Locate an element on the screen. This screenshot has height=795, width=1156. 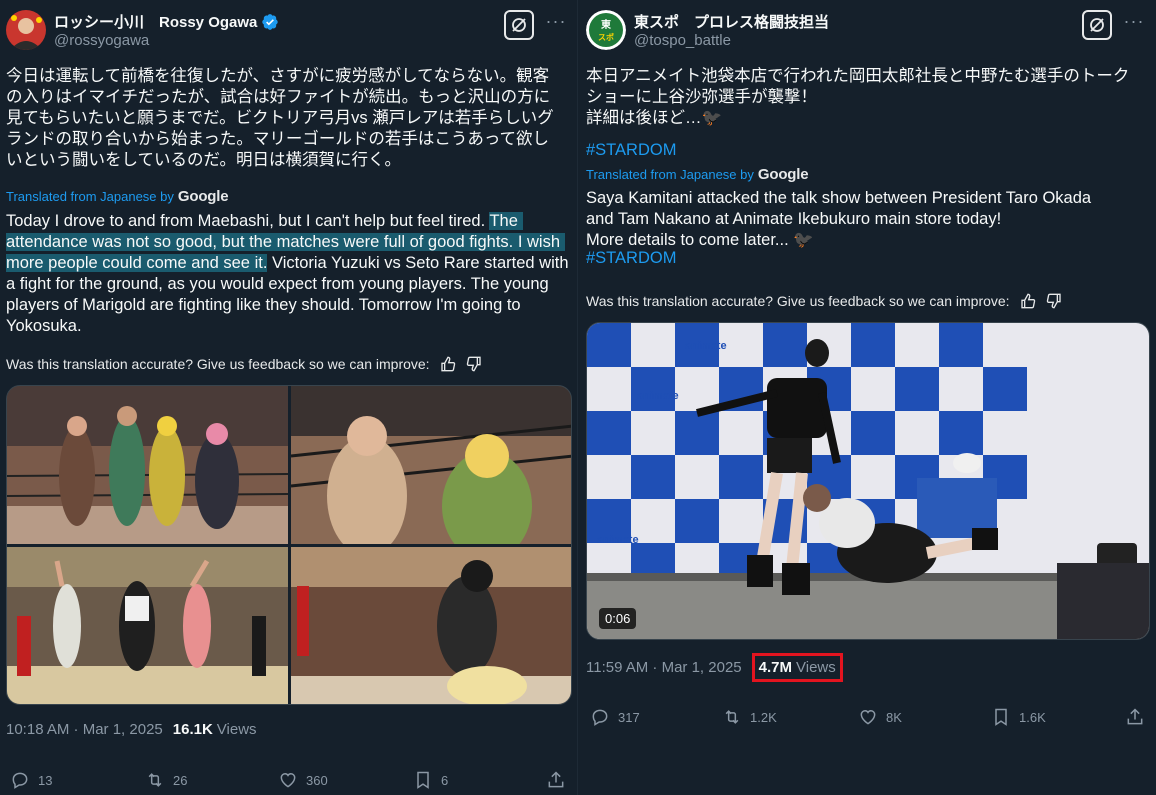
like-button: 360 is located at coordinates (303, 780).